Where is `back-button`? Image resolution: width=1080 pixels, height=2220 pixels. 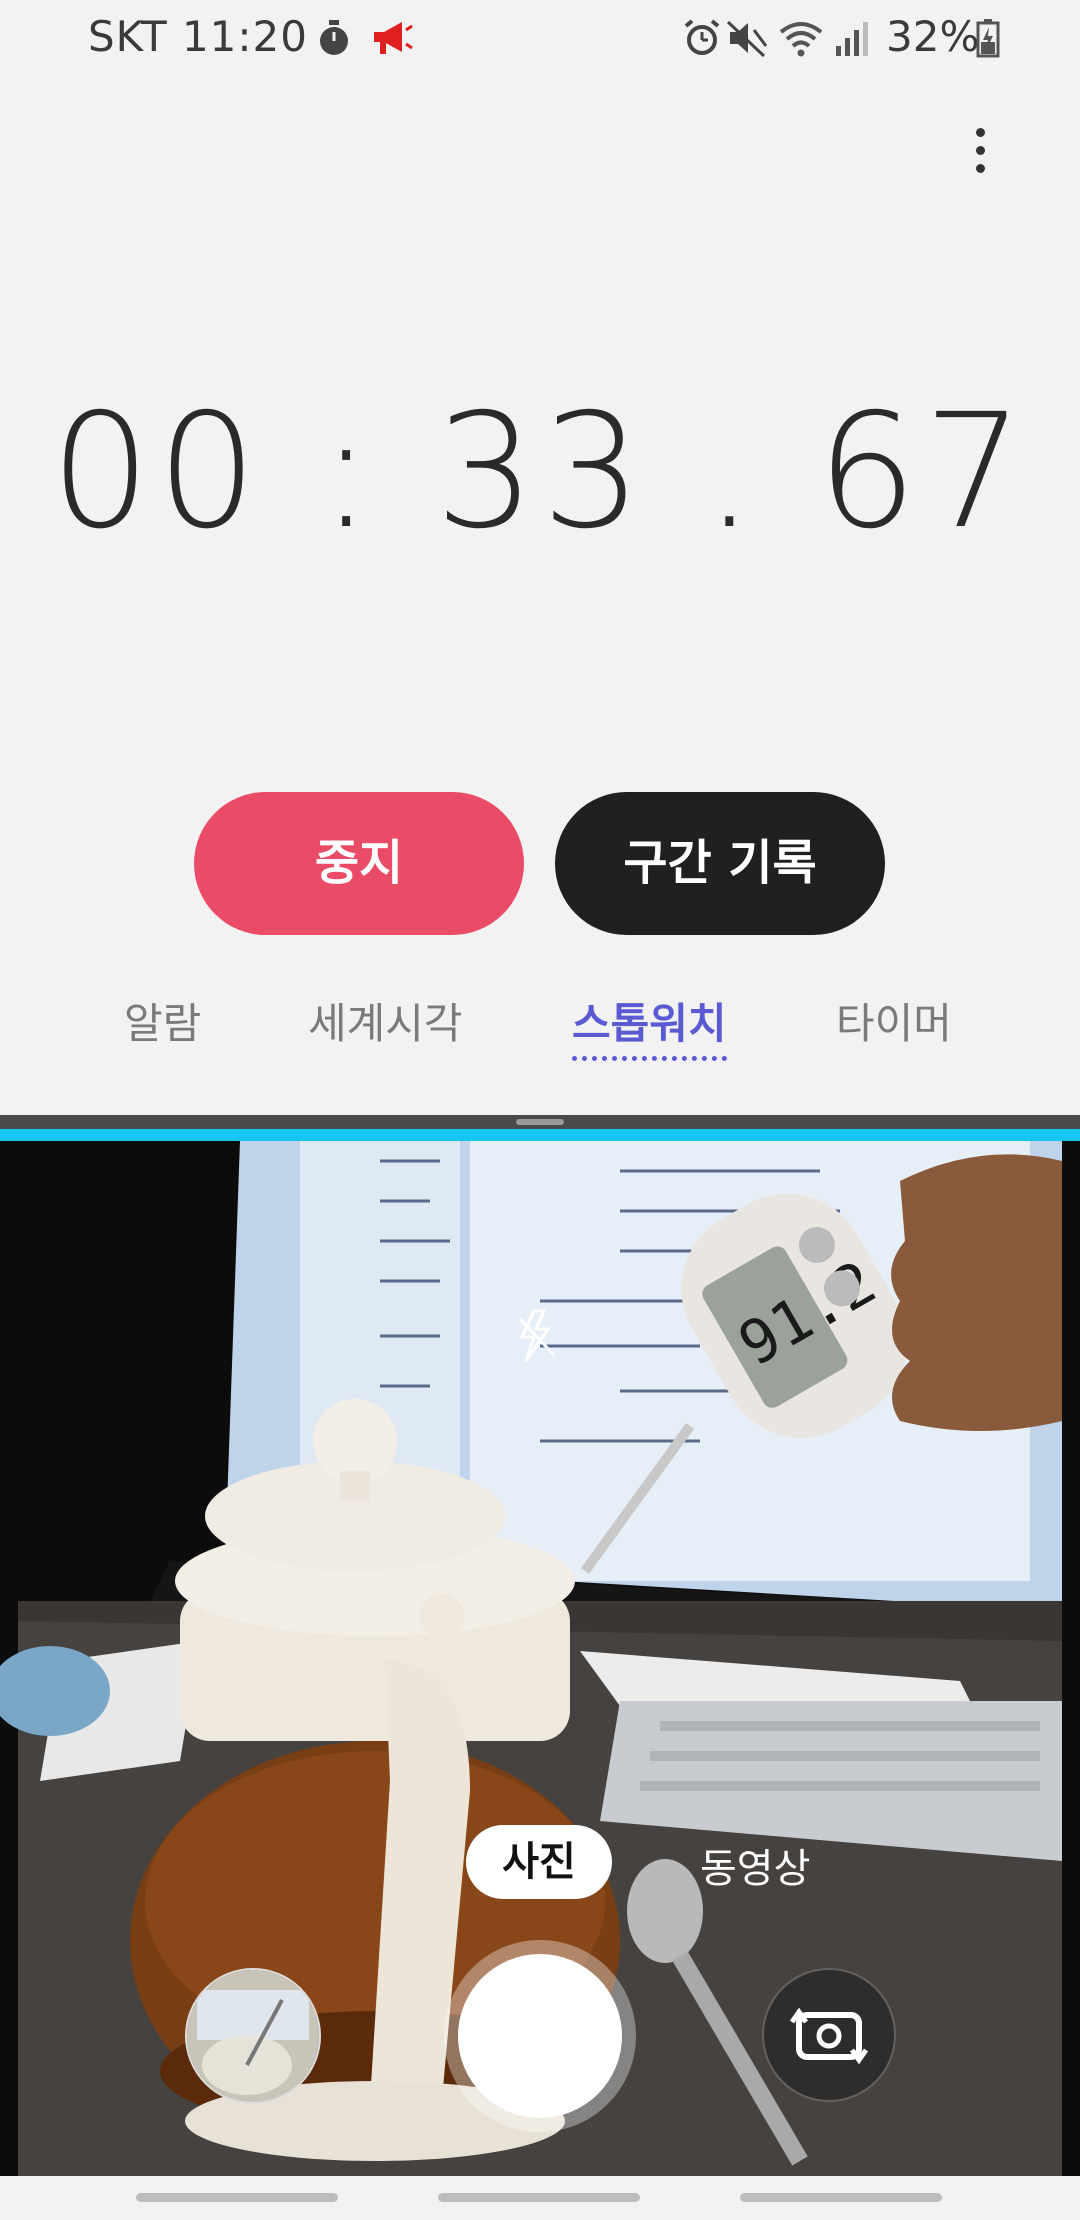
back-button is located at coordinates (841, 2197).